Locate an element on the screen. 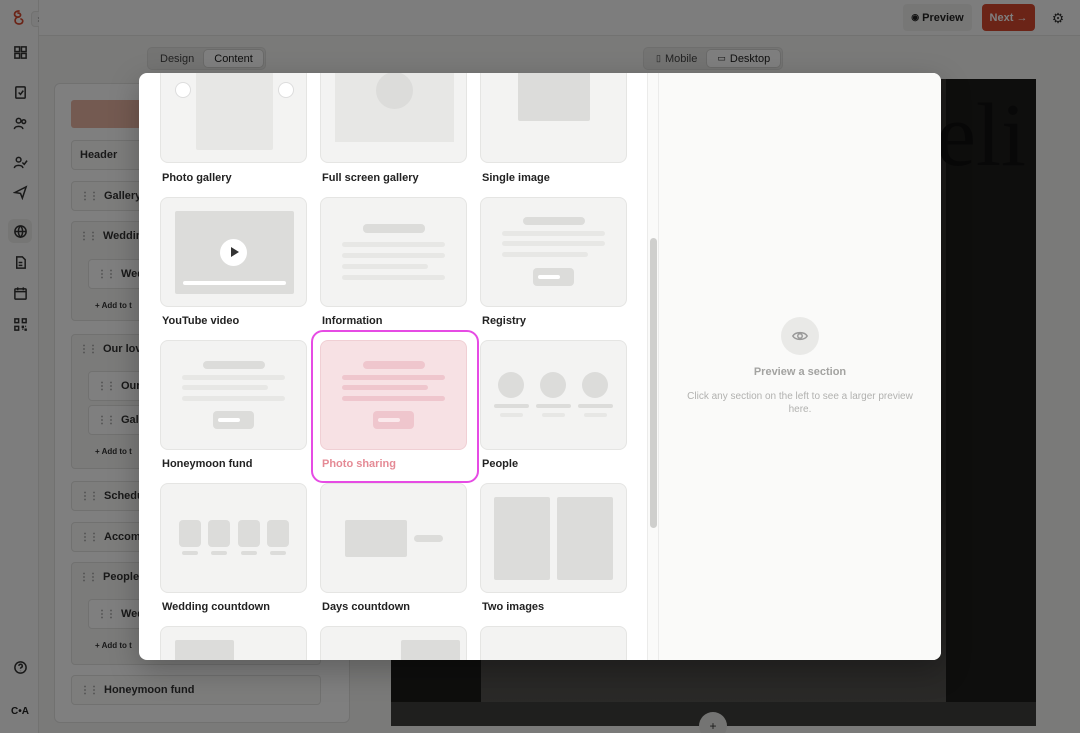  section-card-label: Photo sharing is located at coordinates (359, 464).